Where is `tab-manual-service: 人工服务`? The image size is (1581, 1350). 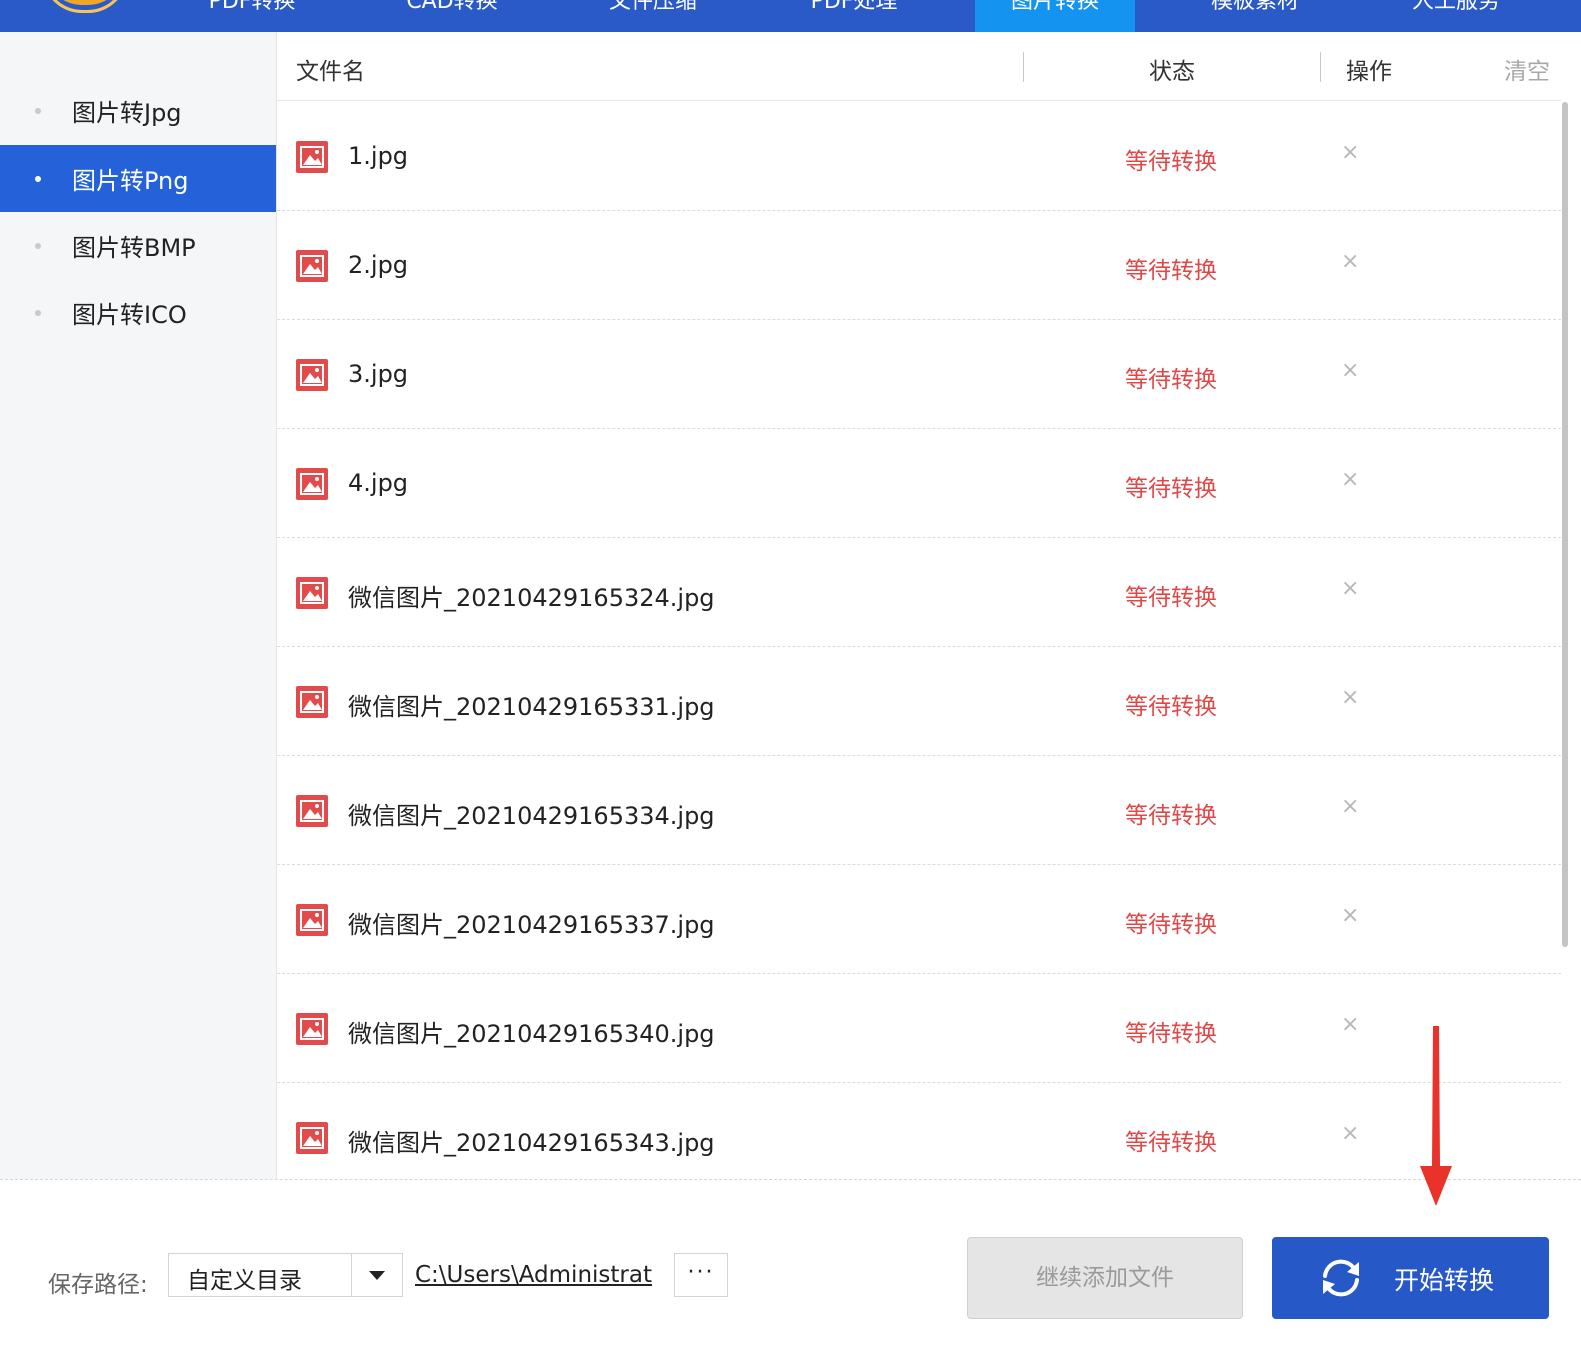 tab-manual-service: 人工服务 is located at coordinates (1456, 16).